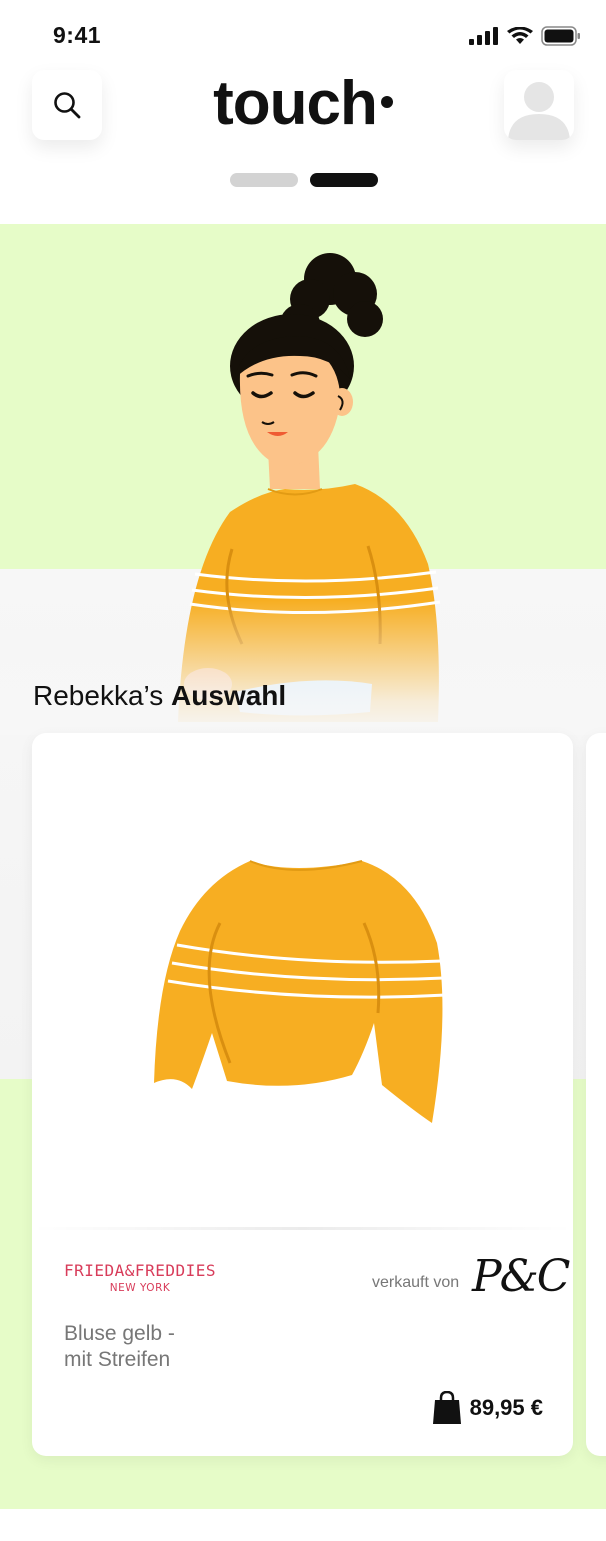  I want to click on status-icons, so click(525, 36).